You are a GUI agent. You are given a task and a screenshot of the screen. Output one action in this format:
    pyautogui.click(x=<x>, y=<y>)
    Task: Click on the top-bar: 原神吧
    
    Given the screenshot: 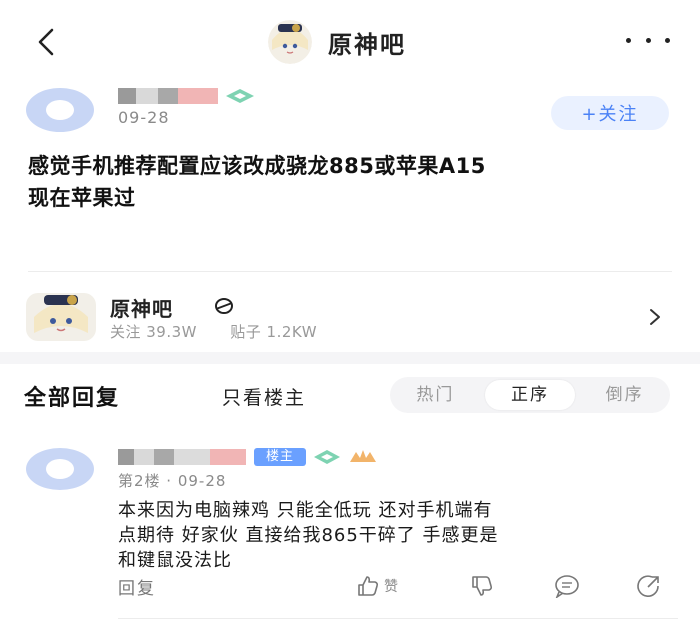 What is the action you would take?
    pyautogui.click(x=350, y=42)
    